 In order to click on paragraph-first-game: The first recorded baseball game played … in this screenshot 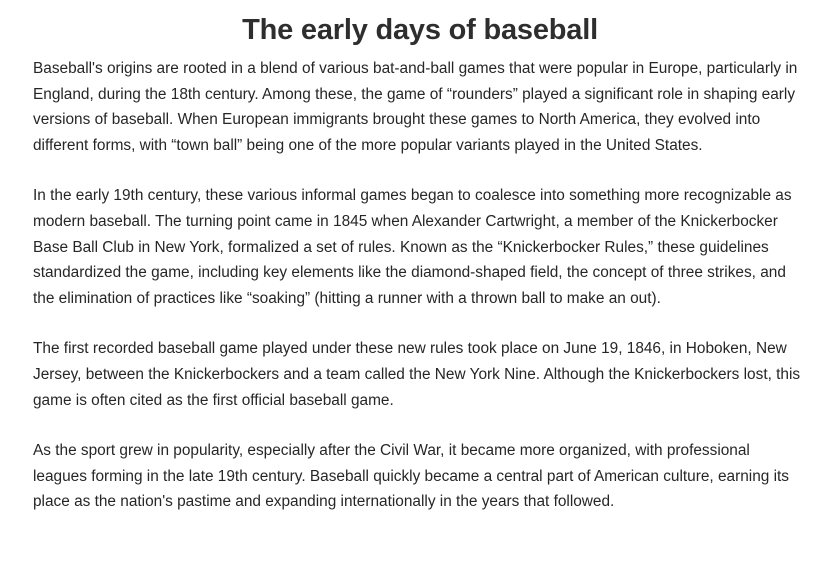, I will do `click(417, 374)`.